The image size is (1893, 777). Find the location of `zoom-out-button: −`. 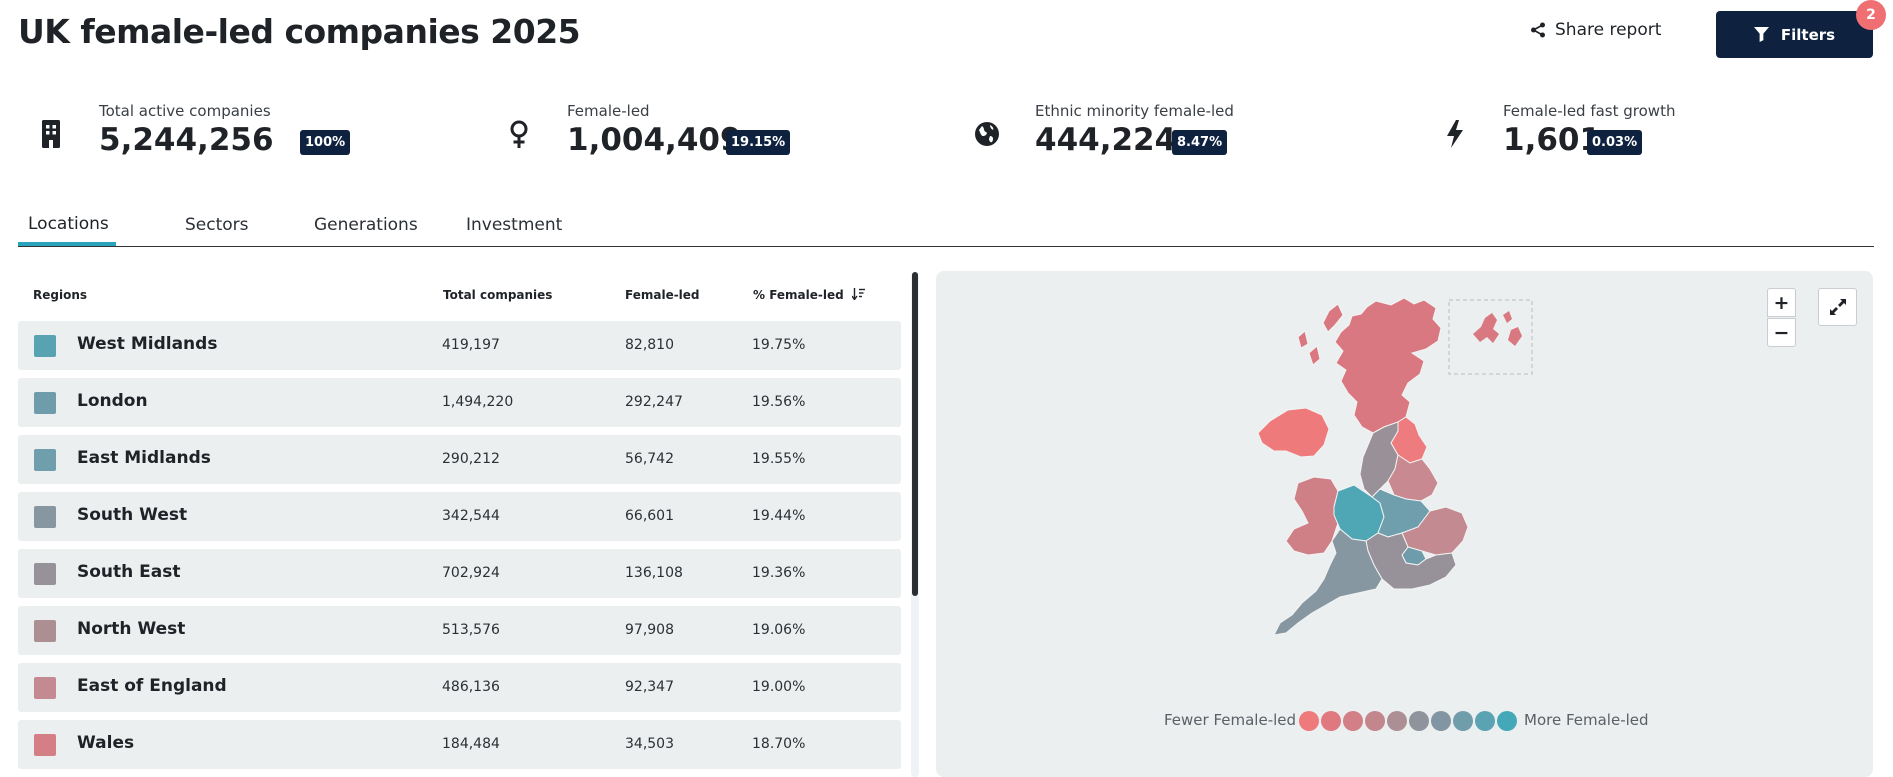

zoom-out-button: − is located at coordinates (1781, 332).